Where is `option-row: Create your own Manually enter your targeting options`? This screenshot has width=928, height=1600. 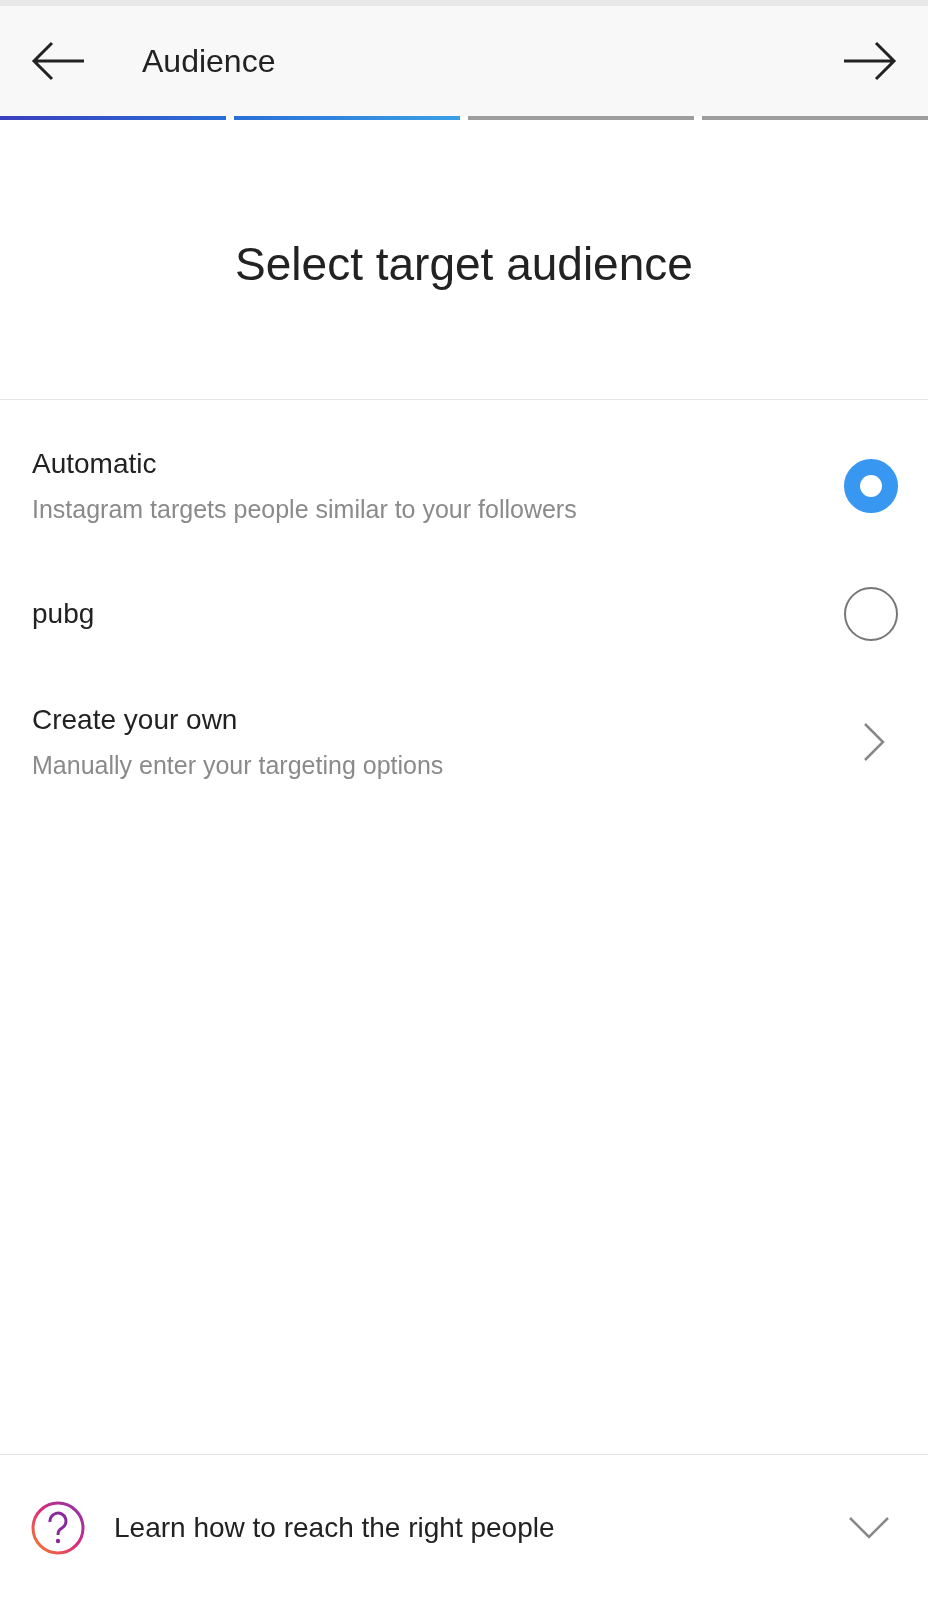 option-row: Create your own Manually enter your targeting options is located at coordinates (464, 742).